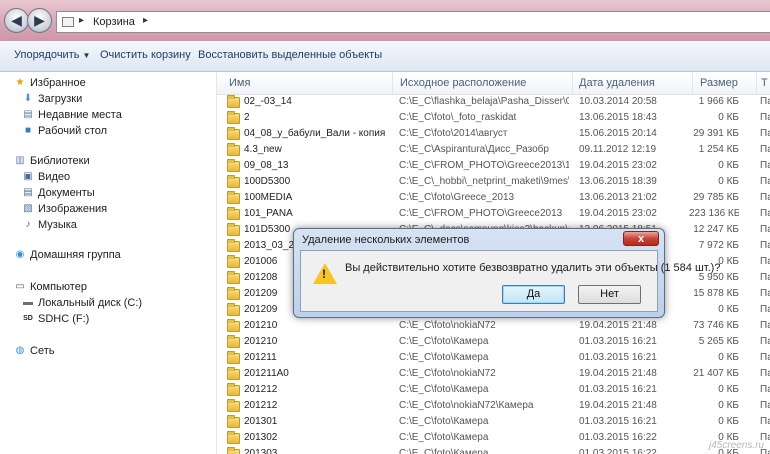  I want to click on watermark: j45creens.ru, so click(736, 445).